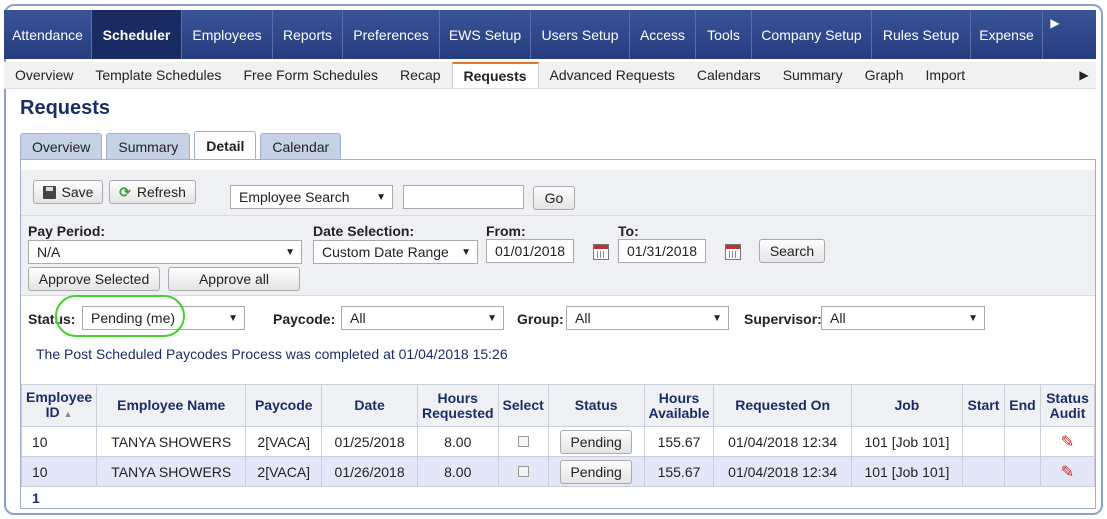 The height and width of the screenshot is (519, 1107). I want to click on col-paycode: Paycode, so click(284, 405).